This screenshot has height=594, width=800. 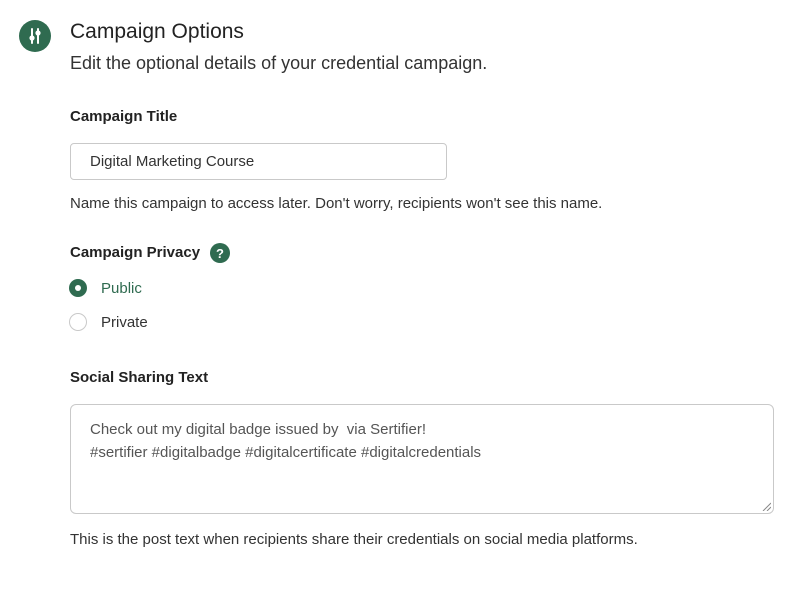 What do you see at coordinates (139, 377) in the screenshot?
I see `social-sharing-label: Social Sharing Text` at bounding box center [139, 377].